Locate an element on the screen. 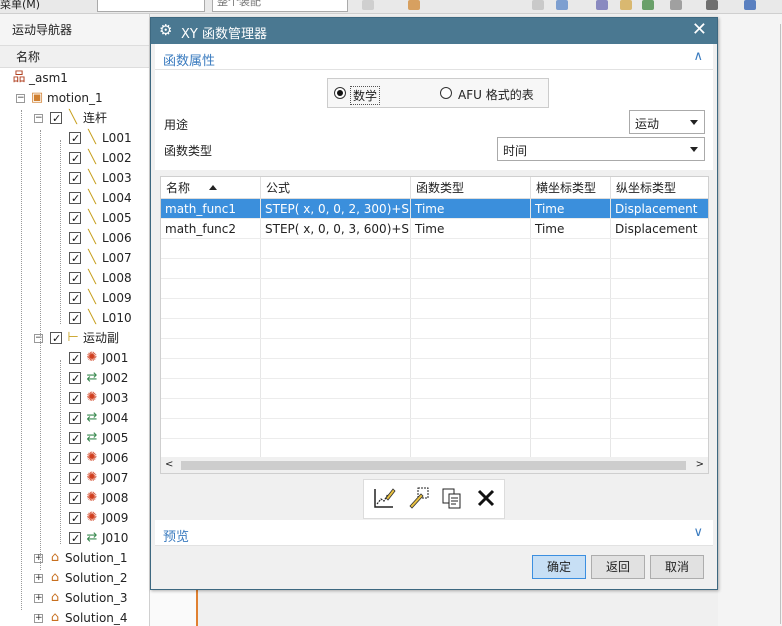 The height and width of the screenshot is (626, 782). tree-node: + ⌂ Solution_3 is located at coordinates (74, 598).